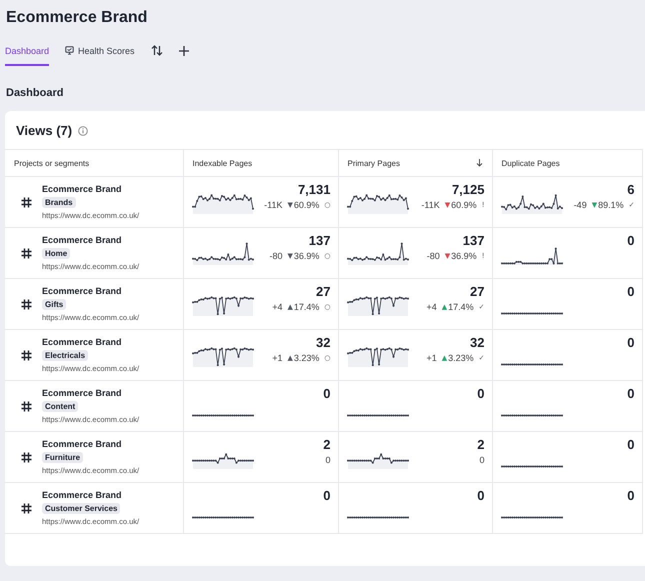 The height and width of the screenshot is (581, 645). I want to click on tab: Dashboard, so click(27, 55).